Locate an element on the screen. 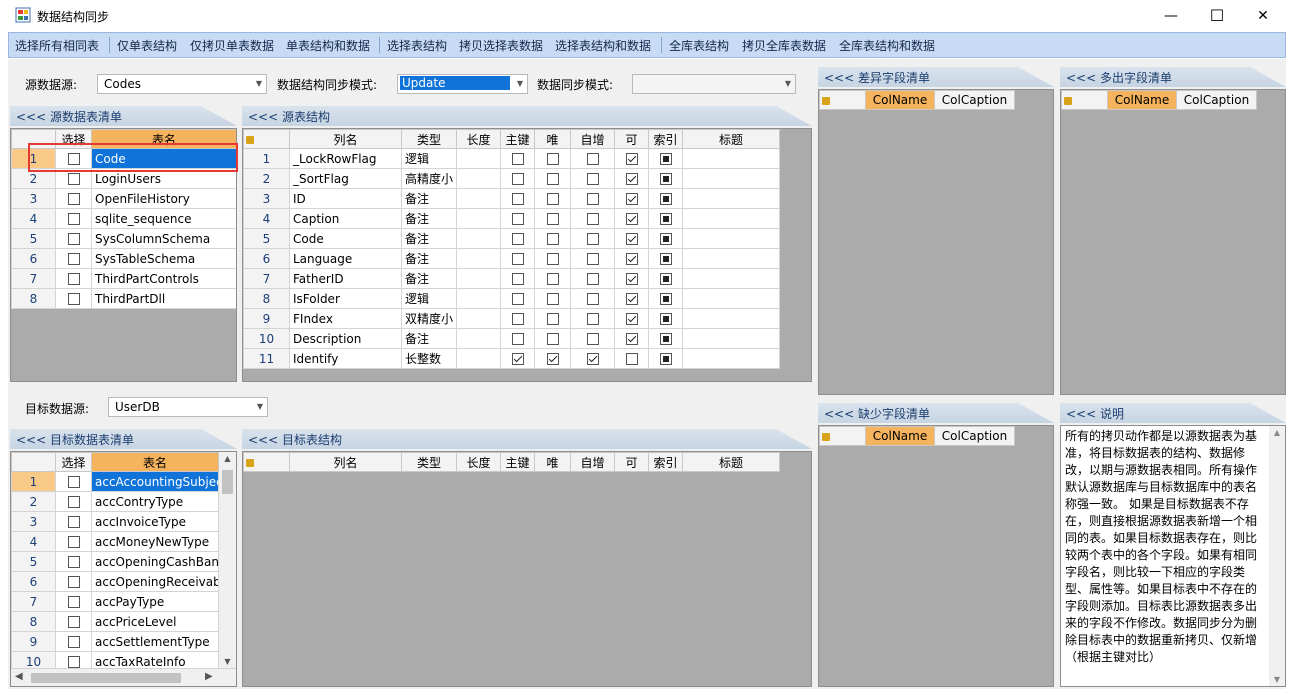 Image resolution: width=1294 pixels, height=695 pixels. table-row: 9 FIndex 双精度小 is located at coordinates (511, 318).